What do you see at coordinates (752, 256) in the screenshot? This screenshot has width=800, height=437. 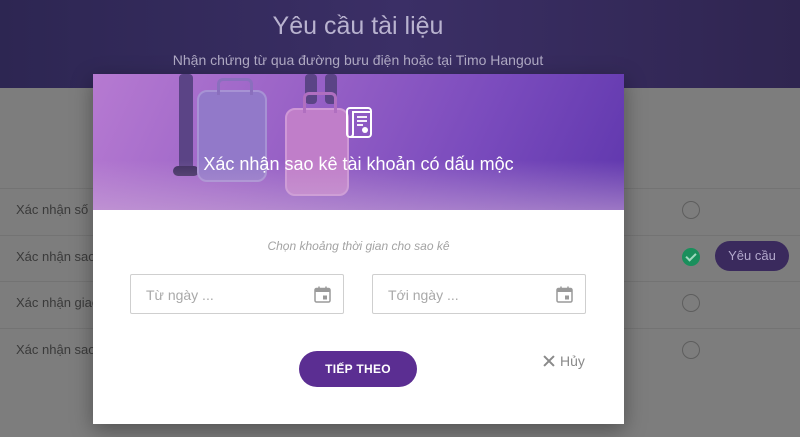 I see `request-button: Yêu cầu` at bounding box center [752, 256].